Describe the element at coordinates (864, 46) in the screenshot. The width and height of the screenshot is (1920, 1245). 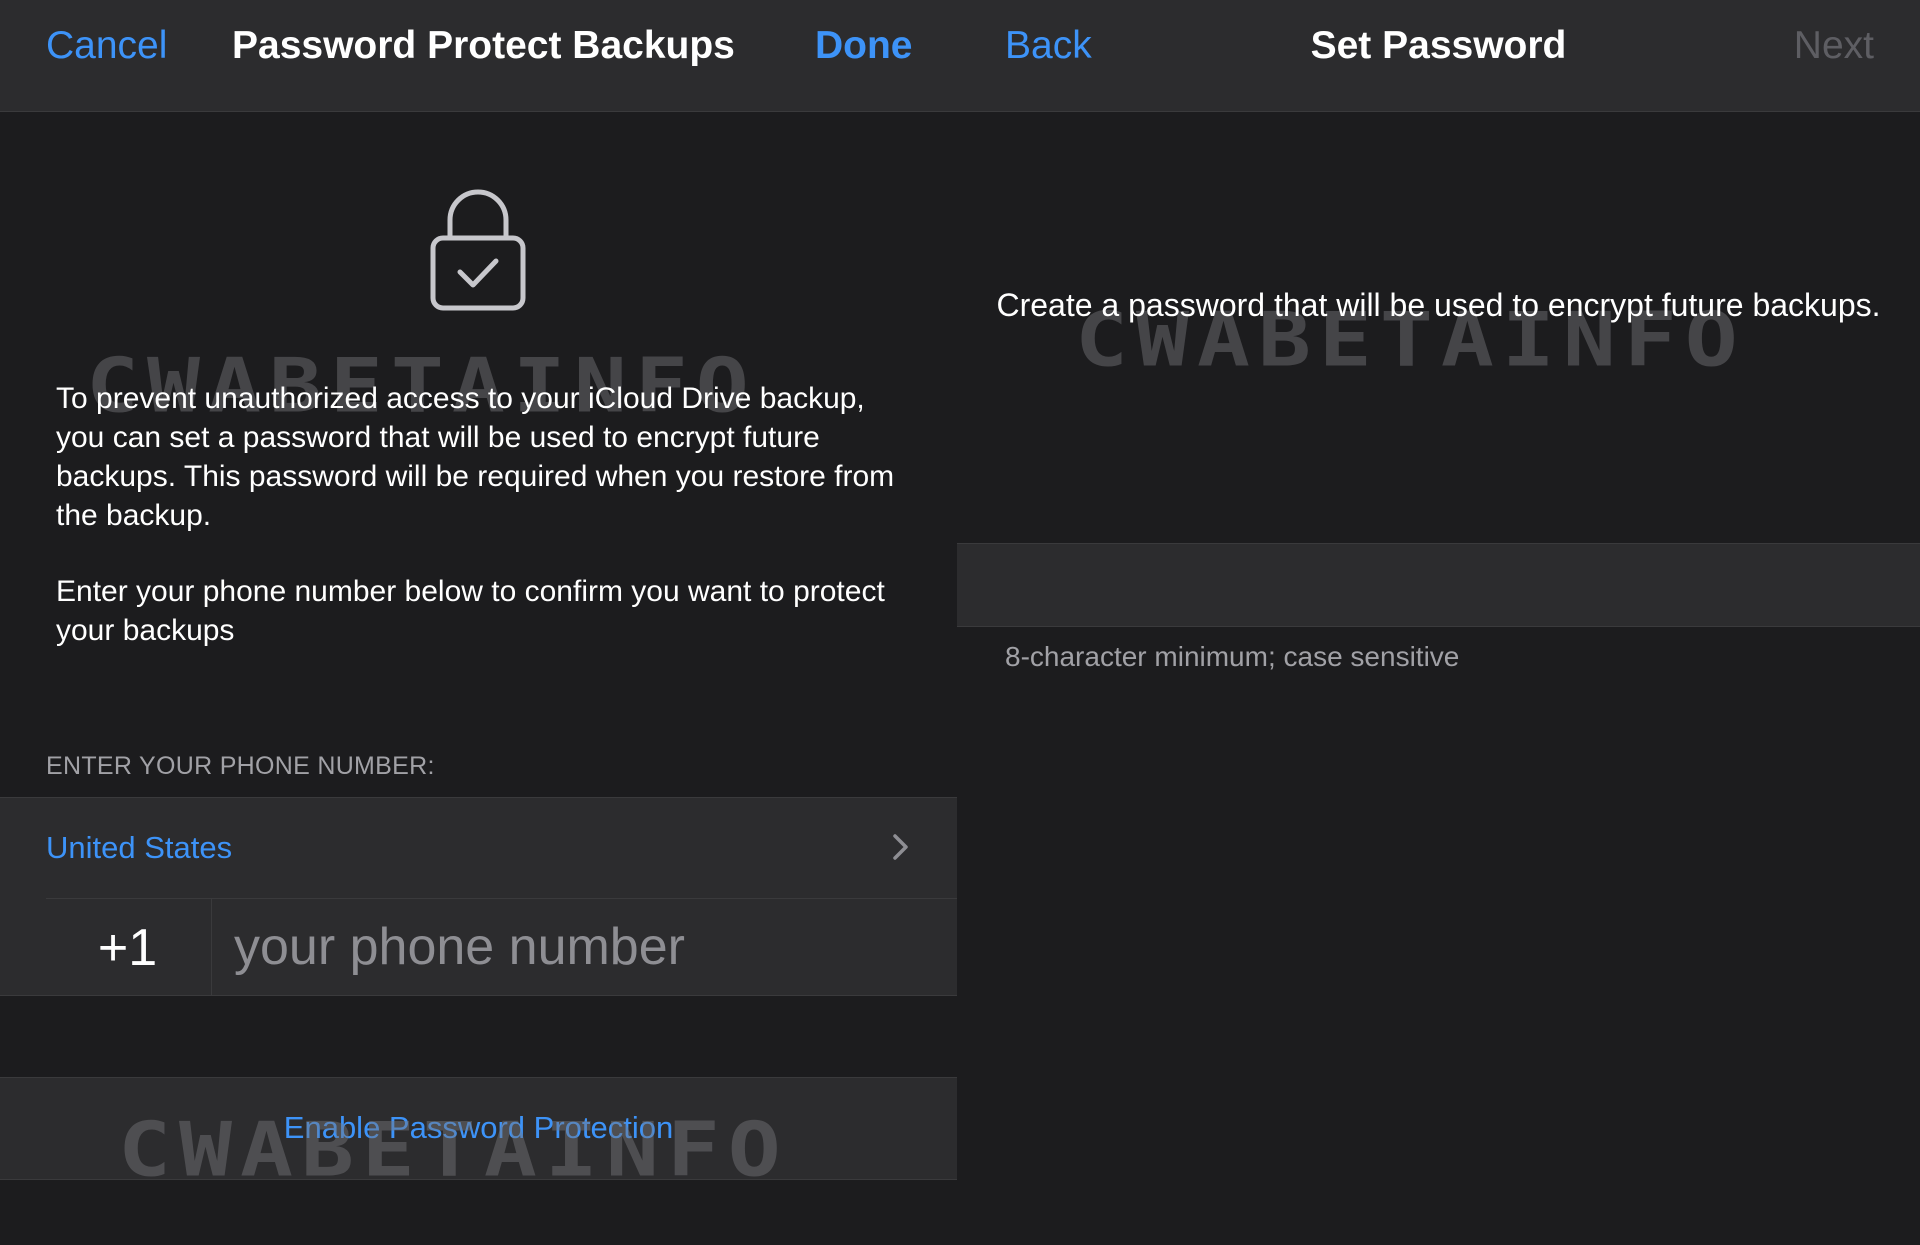
I see `done-button: Done` at that location.